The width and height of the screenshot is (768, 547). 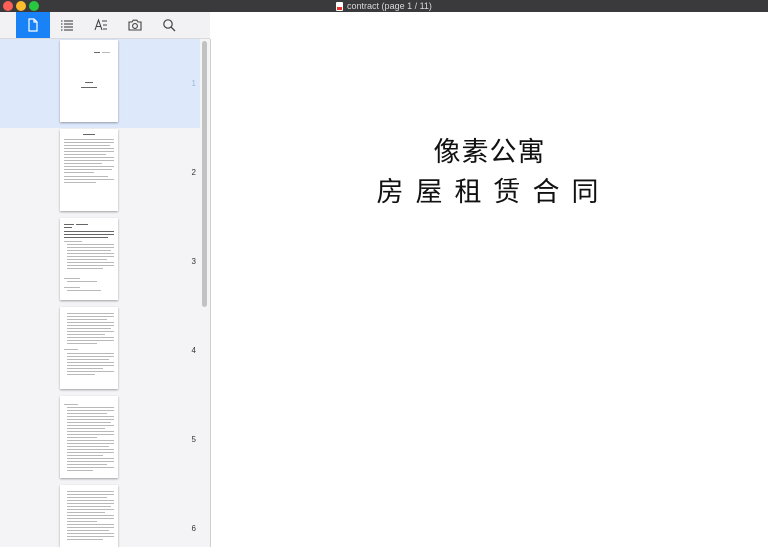 What do you see at coordinates (193, 261) in the screenshot?
I see `page-number: 3` at bounding box center [193, 261].